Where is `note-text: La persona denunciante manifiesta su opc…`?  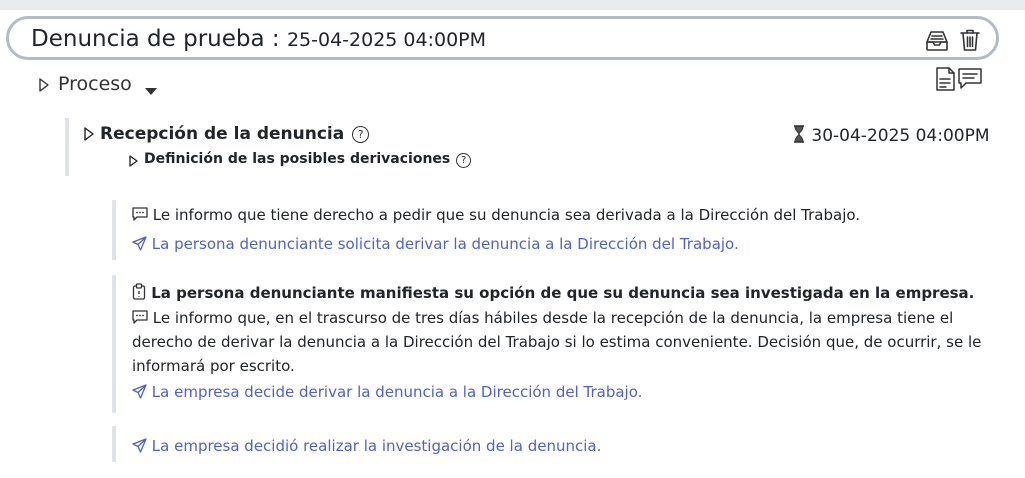
note-text: La persona denunciante manifiesta su opc… is located at coordinates (563, 293).